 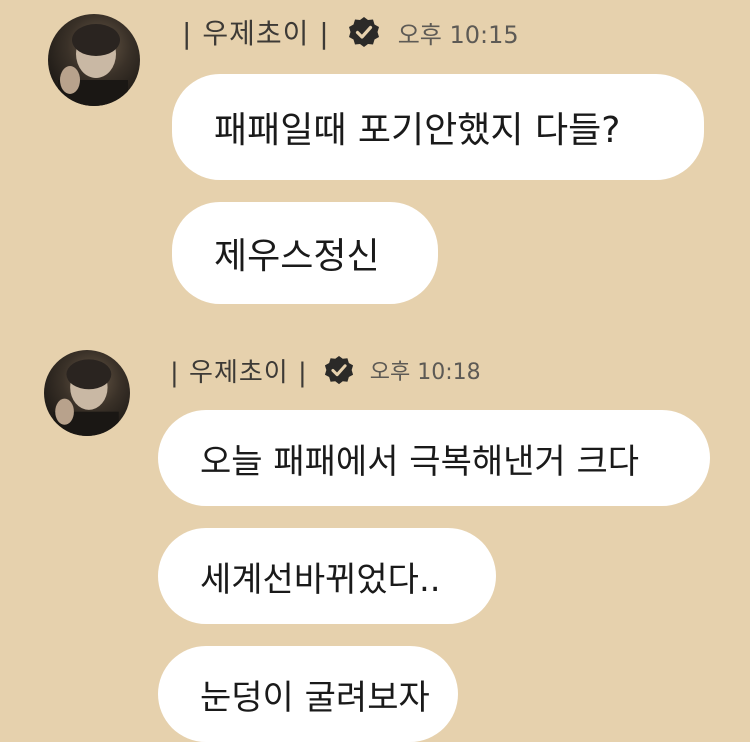 What do you see at coordinates (417, 130) in the screenshot?
I see `message-text: 패패일때 포기안했지 다들?` at bounding box center [417, 130].